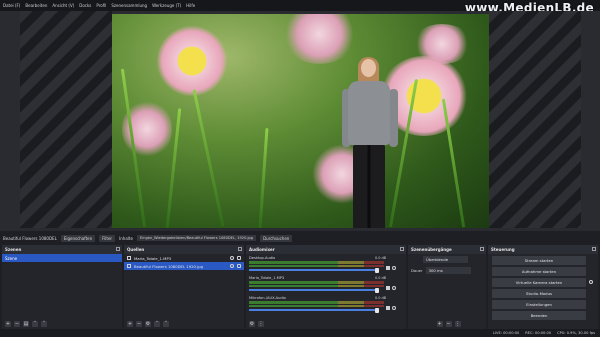 This screenshot has height=337, width=600. What do you see at coordinates (370, 142) in the screenshot?
I see `presenter-video` at bounding box center [370, 142].